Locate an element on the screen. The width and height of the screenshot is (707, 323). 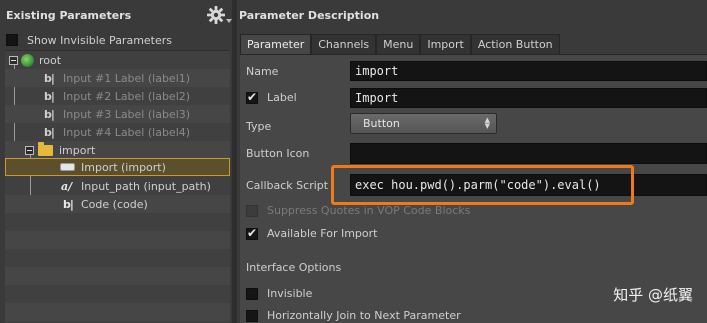
name-field: import is located at coordinates (528, 71).